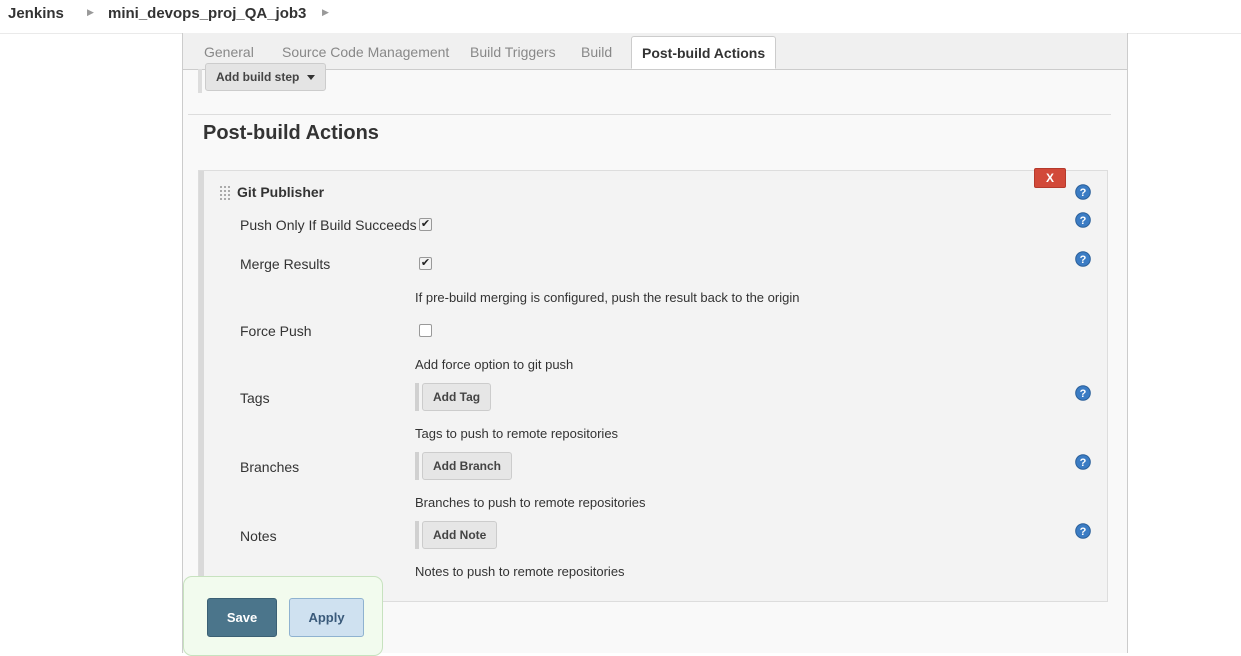 The width and height of the screenshot is (1241, 656). I want to click on breadcrumb: Jenkins ▶ mini_devops_proj_QA_job3 ▶, so click(620, 17).